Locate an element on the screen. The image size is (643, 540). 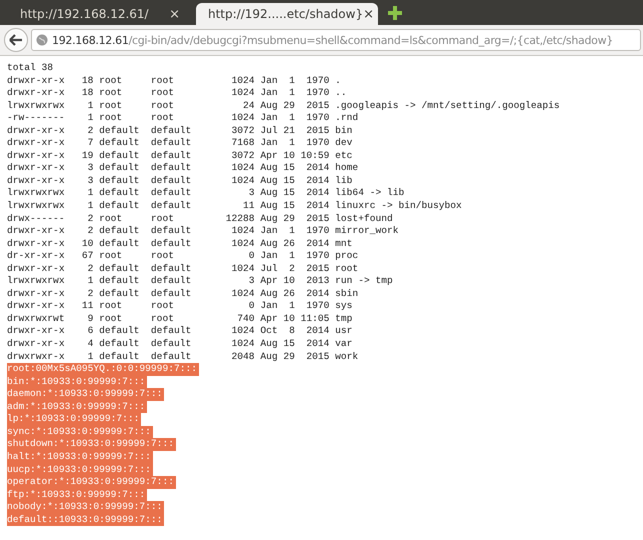
output-line: drwx------ 2 root root 12288 Aug 29 2015 lost+found is located at coordinates (200, 219).